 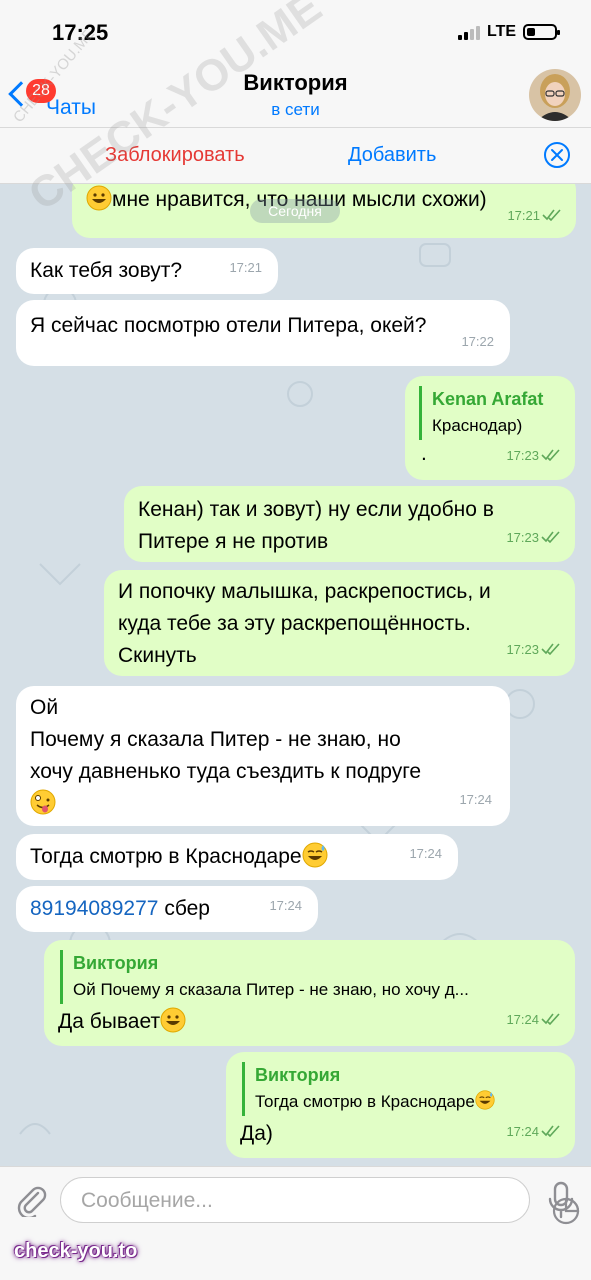 I want to click on reply-preview: Kenan Arafat Краснодар), so click(x=490, y=413).